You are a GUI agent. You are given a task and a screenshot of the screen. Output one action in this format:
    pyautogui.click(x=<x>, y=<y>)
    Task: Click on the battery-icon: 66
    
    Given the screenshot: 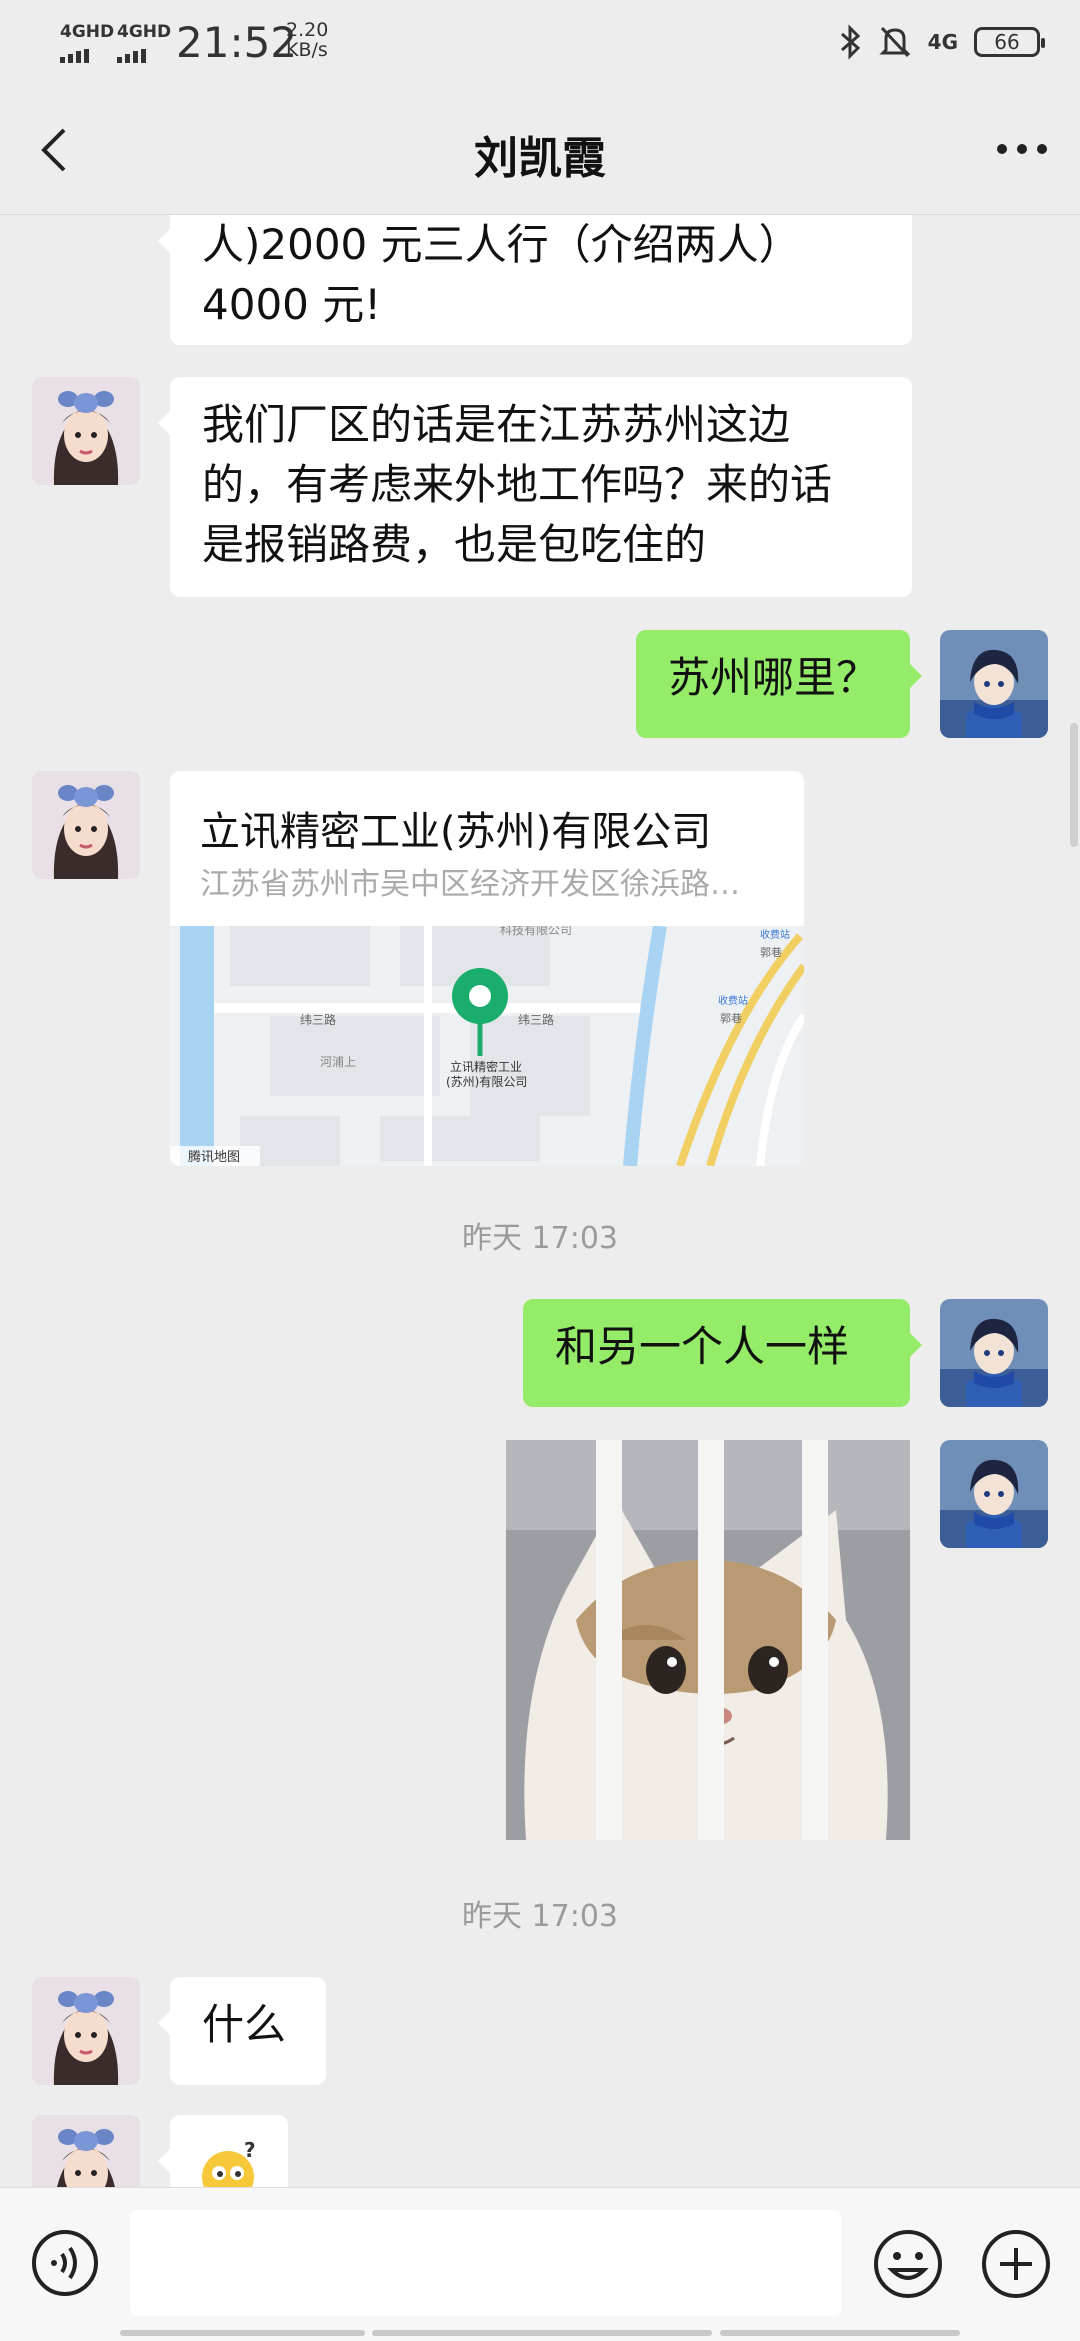 What is the action you would take?
    pyautogui.click(x=1009, y=42)
    